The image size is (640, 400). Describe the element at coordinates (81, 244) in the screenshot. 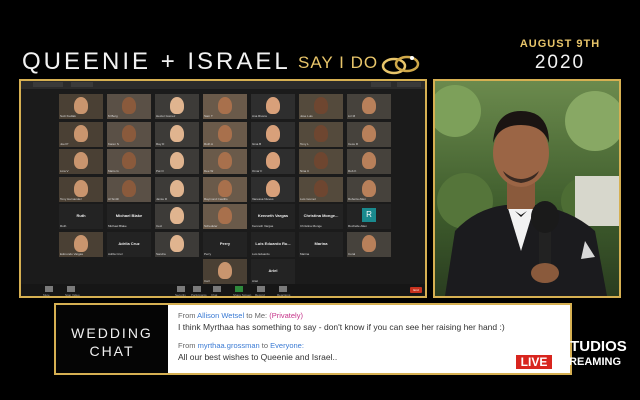

I see `participant-tile: Edmundo Vargas` at that location.